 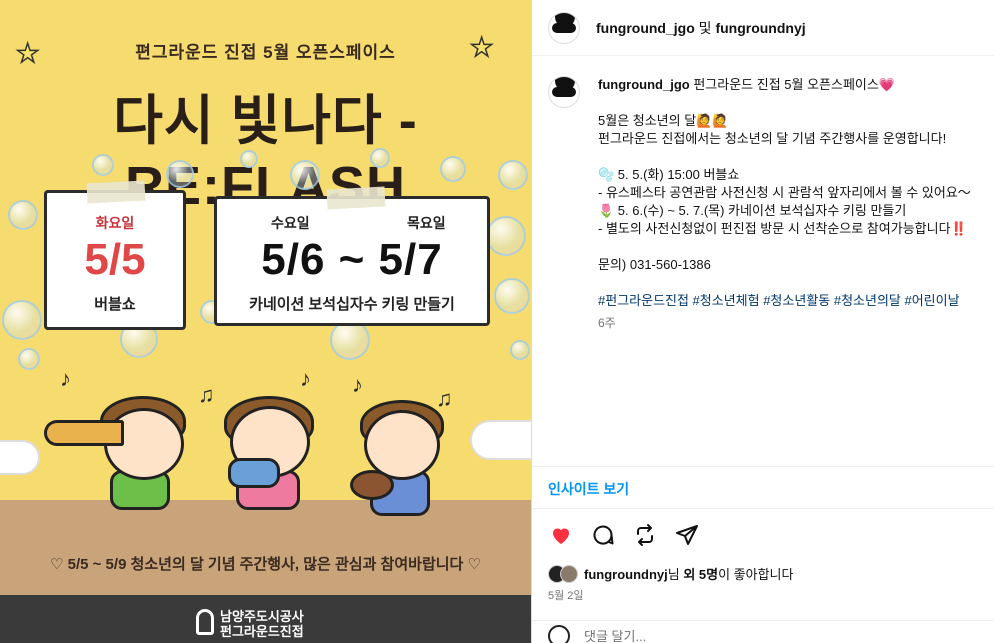 I want to click on card-day-1: 수요일, so click(x=290, y=223).